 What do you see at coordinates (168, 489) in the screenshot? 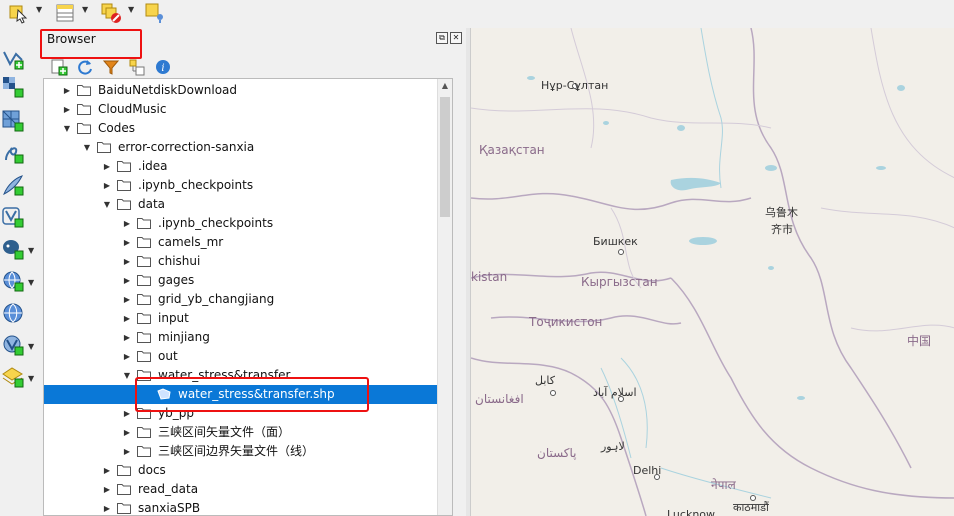
I see `tree-item-label: read_data` at bounding box center [168, 489].